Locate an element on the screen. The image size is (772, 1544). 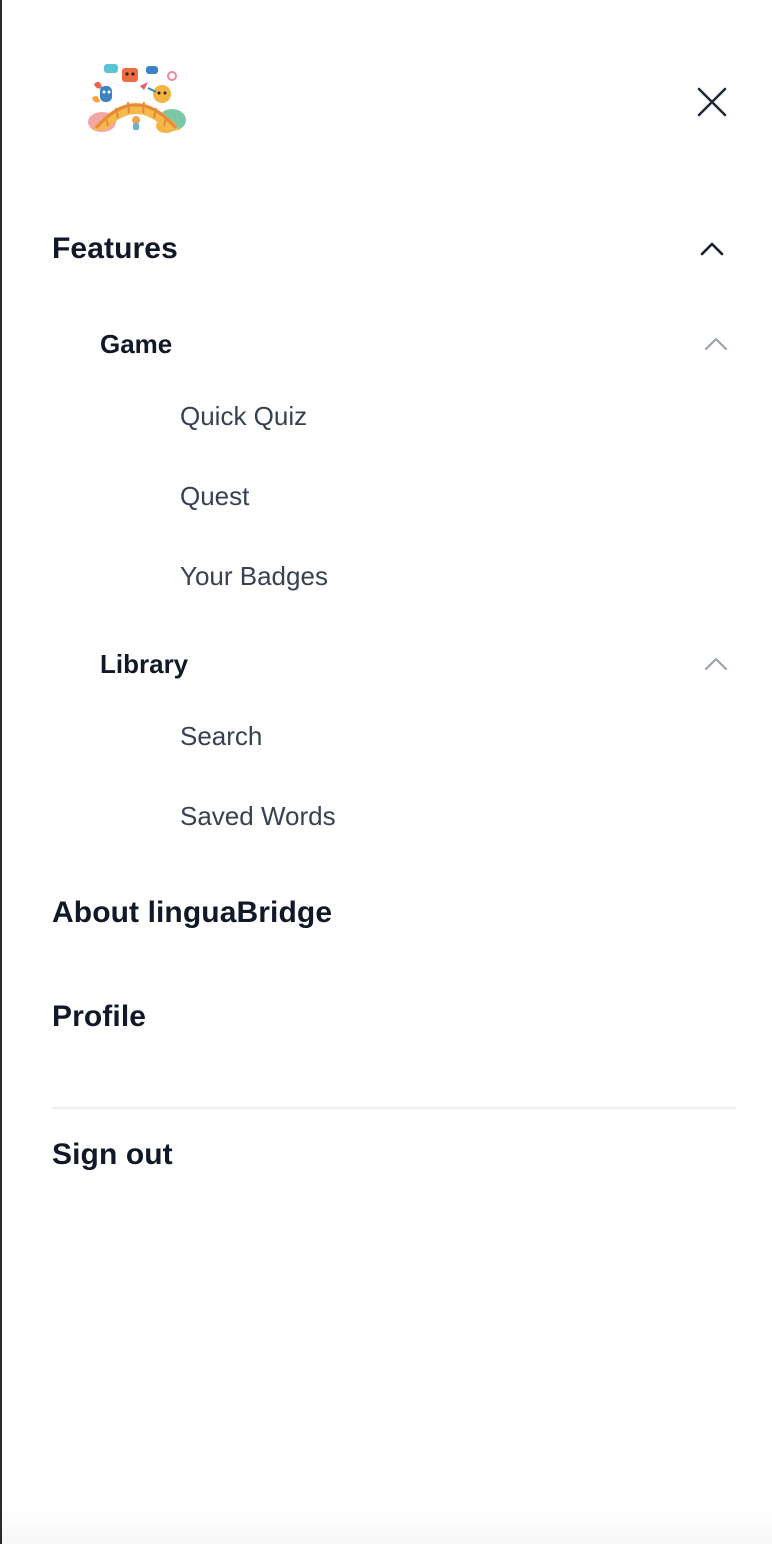
sign-out-label: Sign out is located at coordinates (112, 1154).